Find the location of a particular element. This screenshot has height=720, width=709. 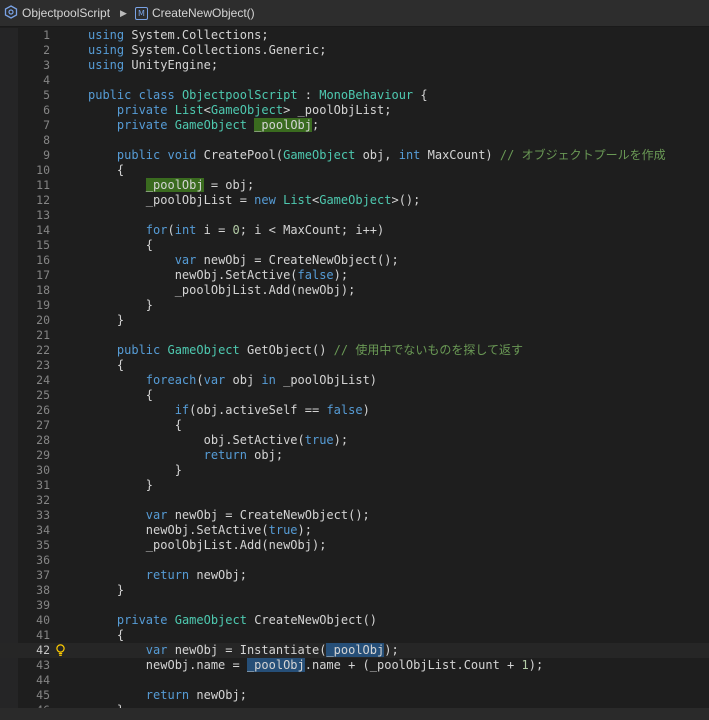

code-line: 45 return newObj; is located at coordinates (354, 695).